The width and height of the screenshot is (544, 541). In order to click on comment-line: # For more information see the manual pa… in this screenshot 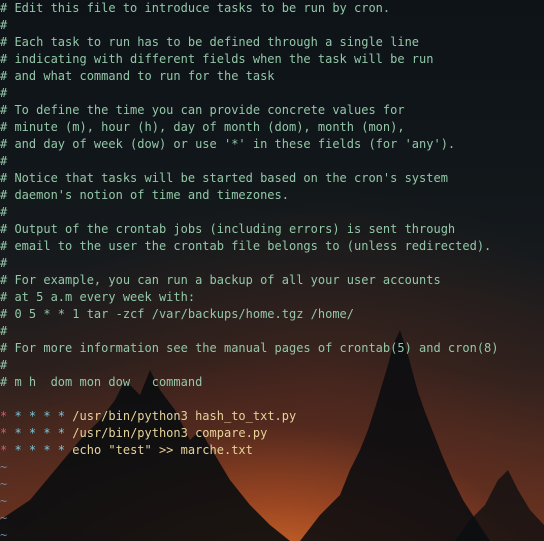, I will do `click(249, 348)`.